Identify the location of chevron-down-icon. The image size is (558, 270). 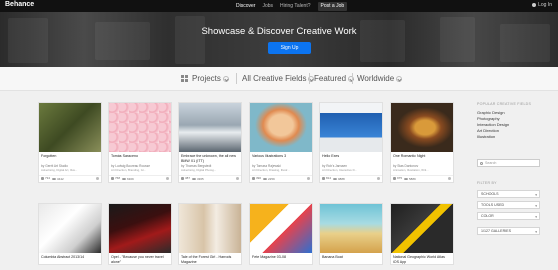
(399, 78).